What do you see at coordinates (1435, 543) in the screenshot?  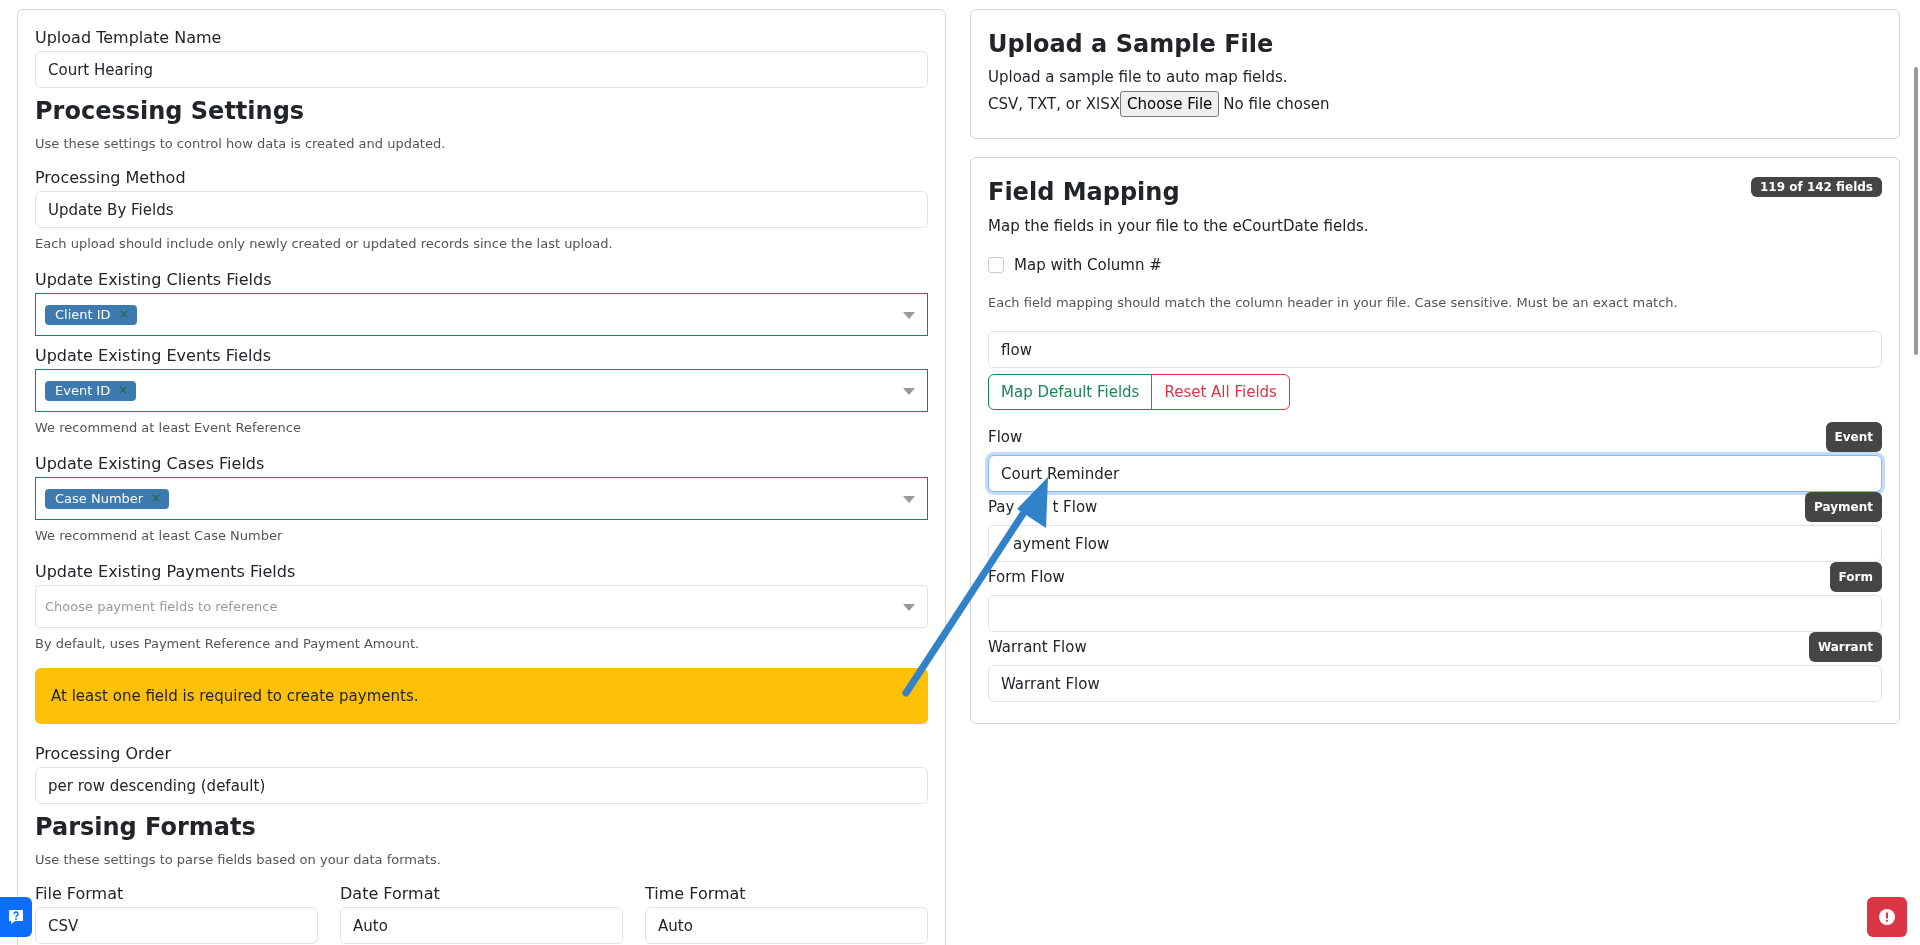 I see `input-field: ayment Flow` at bounding box center [1435, 543].